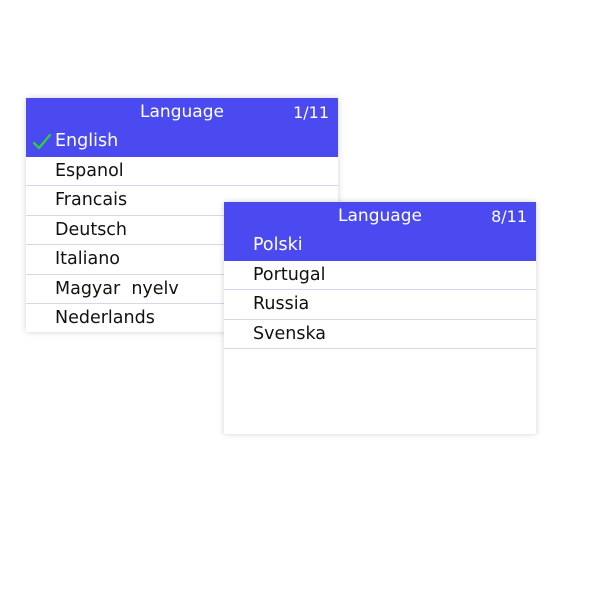  What do you see at coordinates (91, 229) in the screenshot?
I see `language-label: Deutsch` at bounding box center [91, 229].